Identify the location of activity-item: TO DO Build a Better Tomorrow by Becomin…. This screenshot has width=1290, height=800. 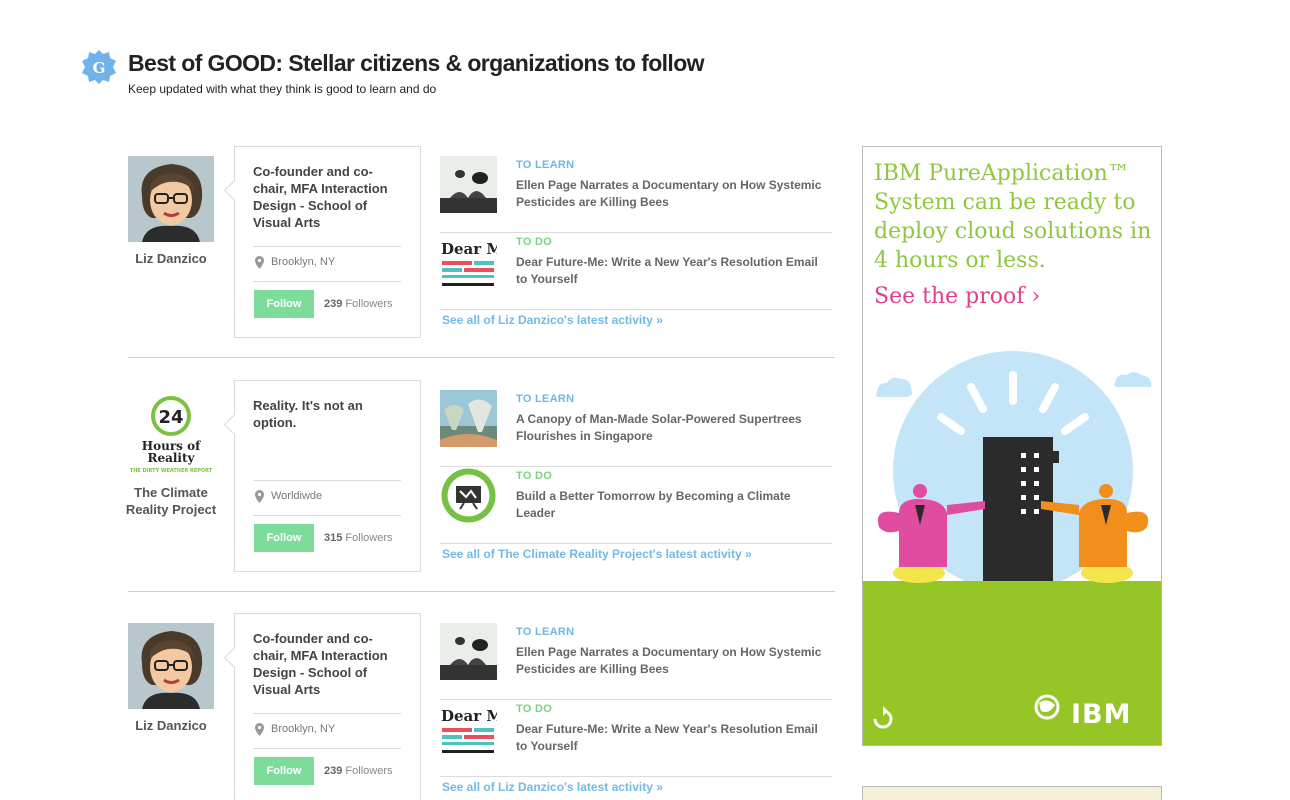
(636, 505).